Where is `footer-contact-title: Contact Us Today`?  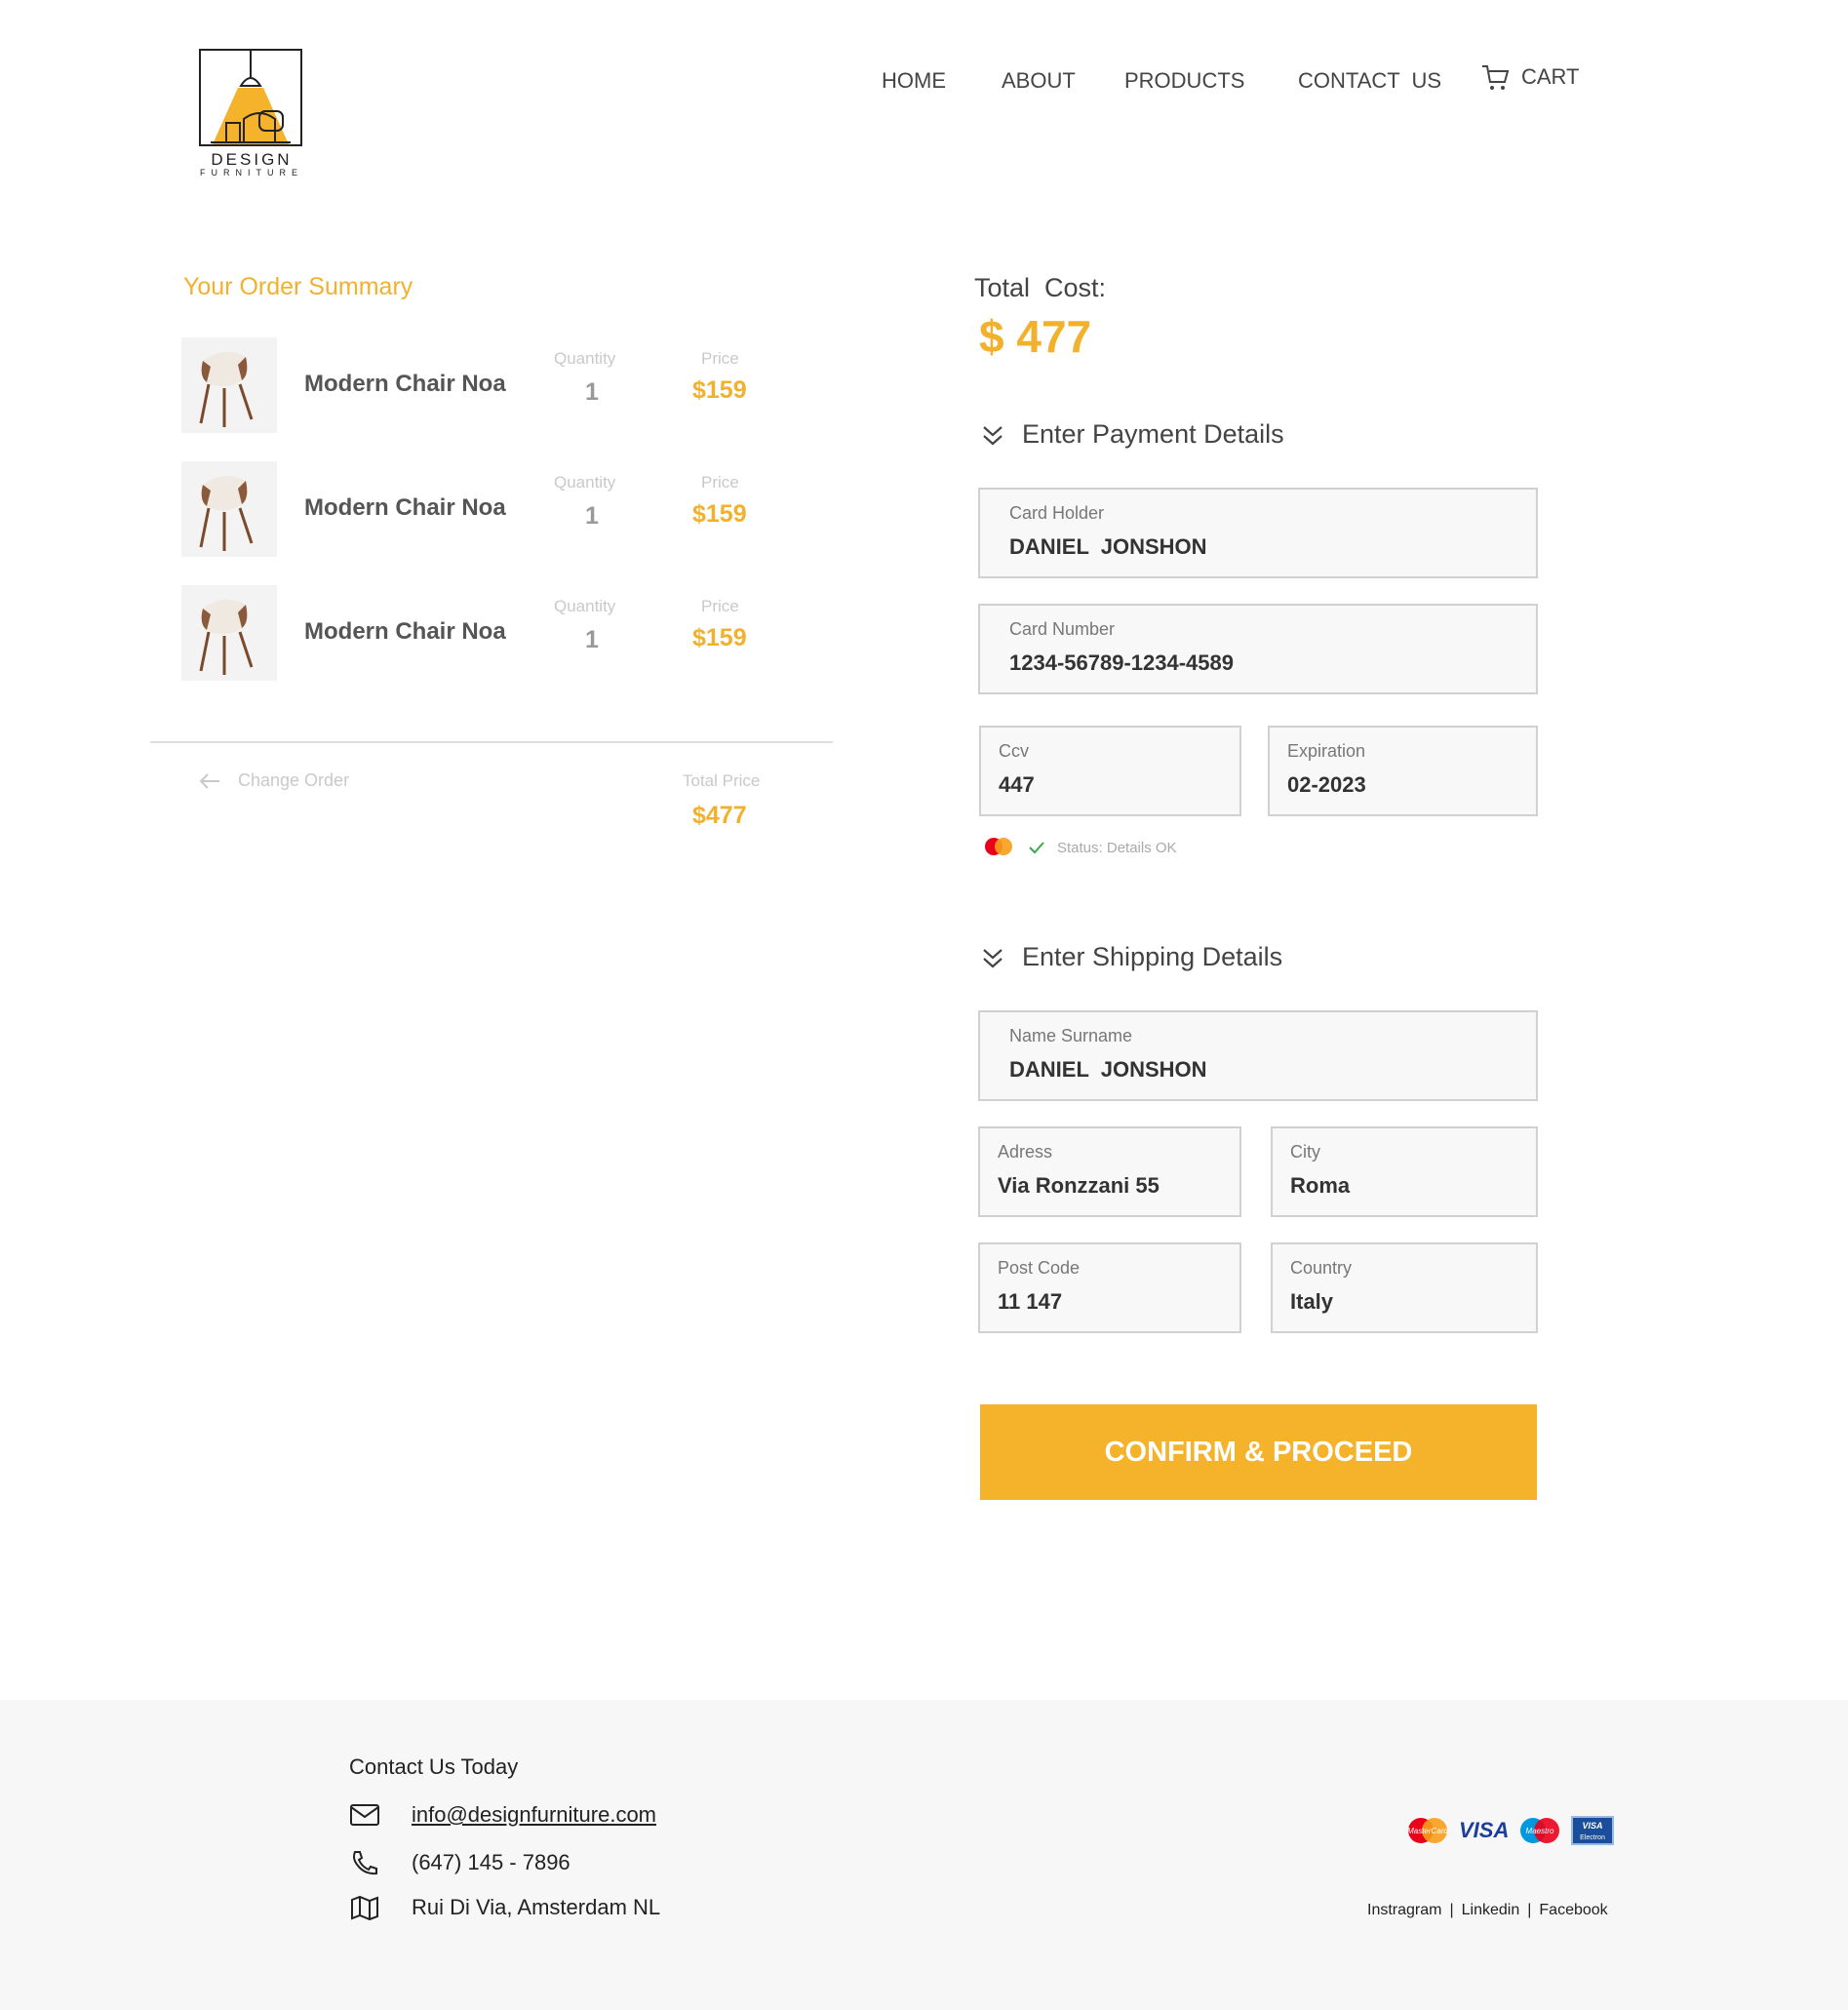
footer-contact-title: Contact Us Today is located at coordinates (434, 1766).